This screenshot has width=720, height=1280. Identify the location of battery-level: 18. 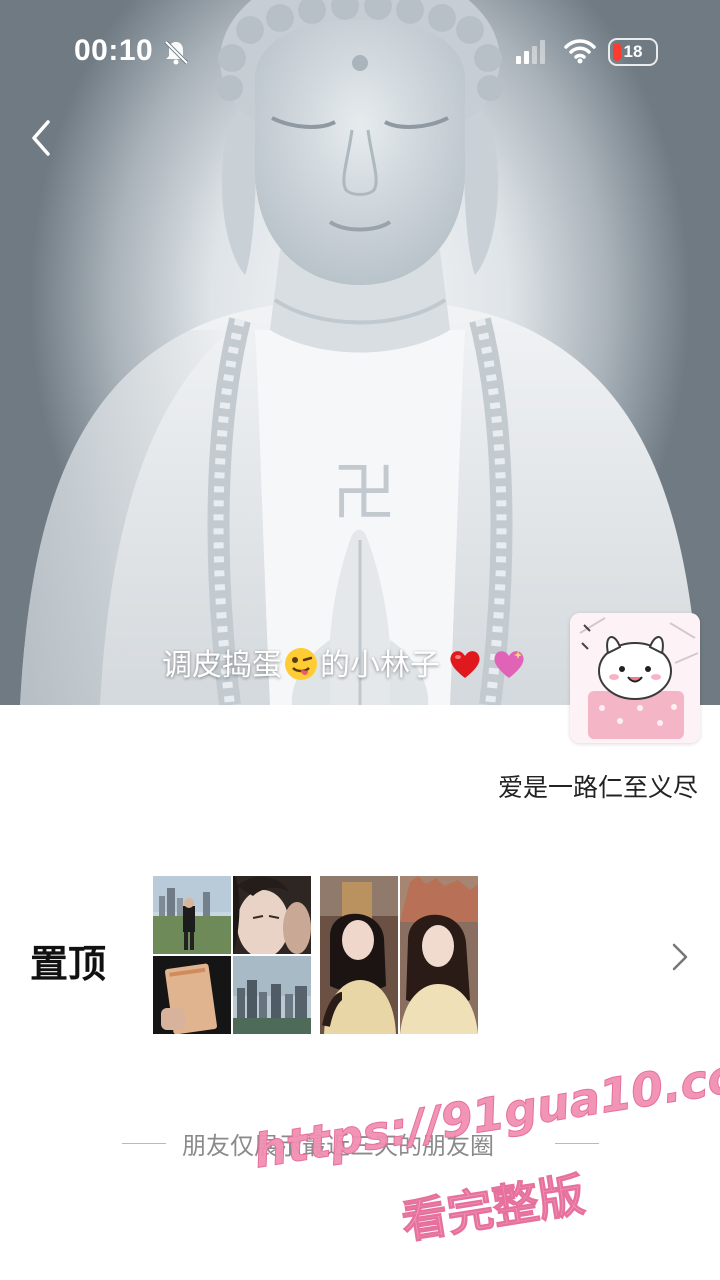
(633, 51).